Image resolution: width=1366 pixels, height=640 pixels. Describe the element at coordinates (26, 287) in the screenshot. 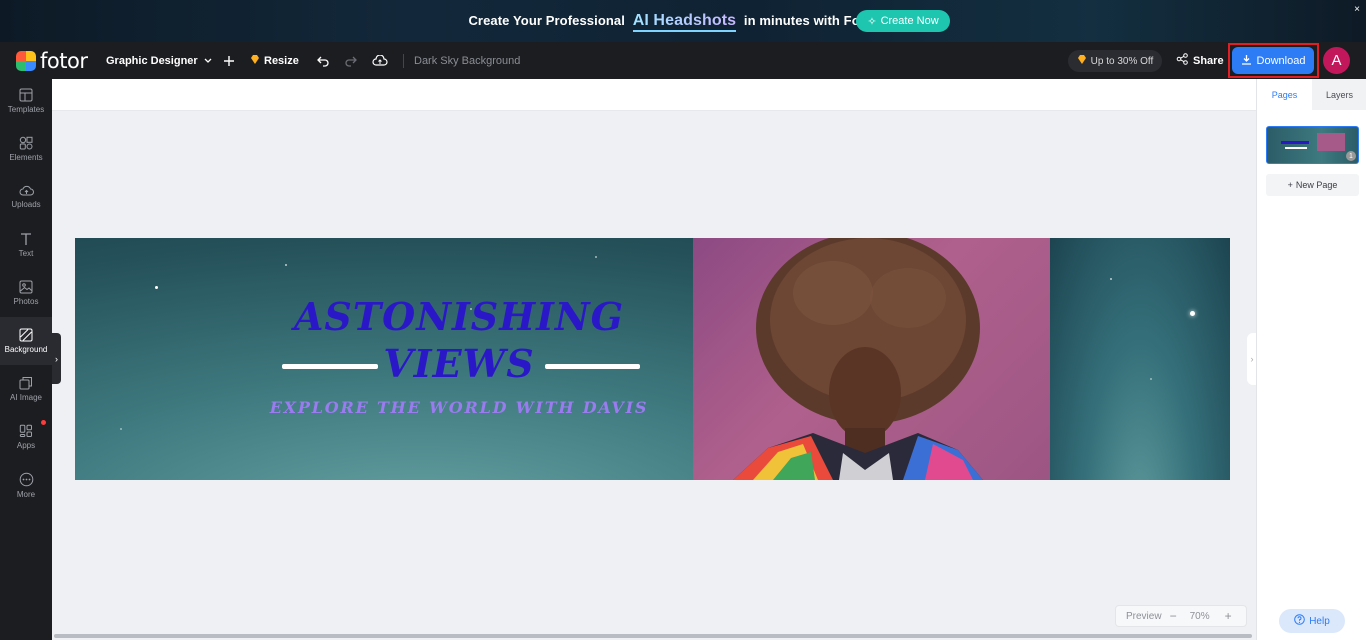

I see `photos-icon` at that location.